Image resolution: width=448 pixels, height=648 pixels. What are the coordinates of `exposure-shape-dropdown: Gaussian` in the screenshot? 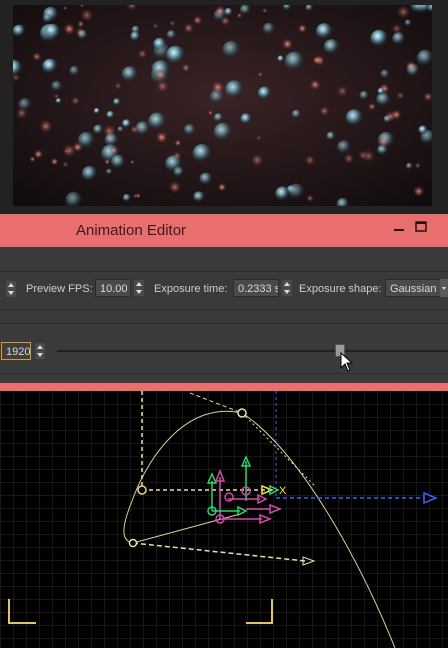 It's located at (414, 288).